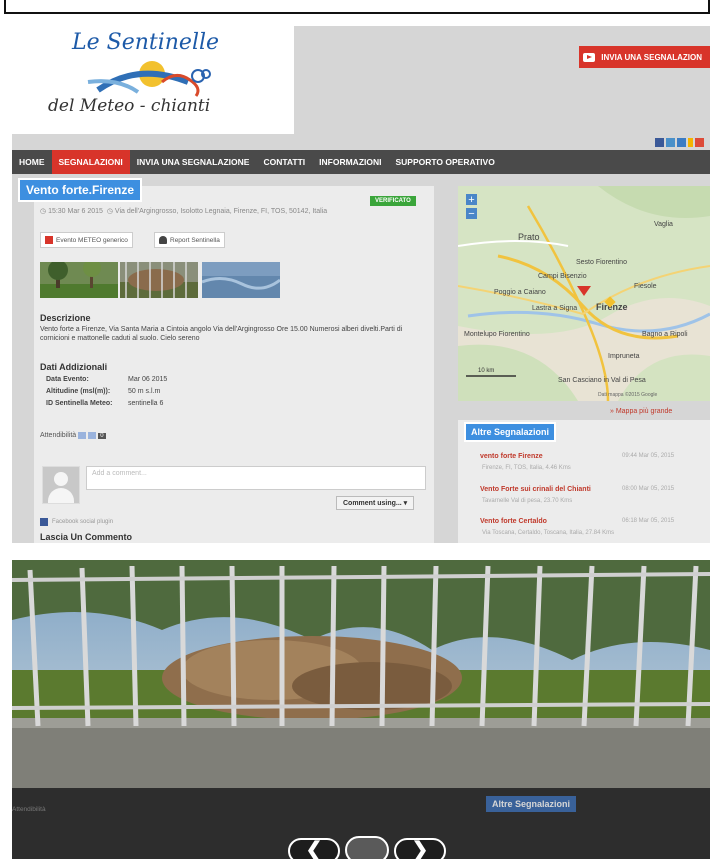  I want to click on clock-icon: ◷, so click(43, 211).